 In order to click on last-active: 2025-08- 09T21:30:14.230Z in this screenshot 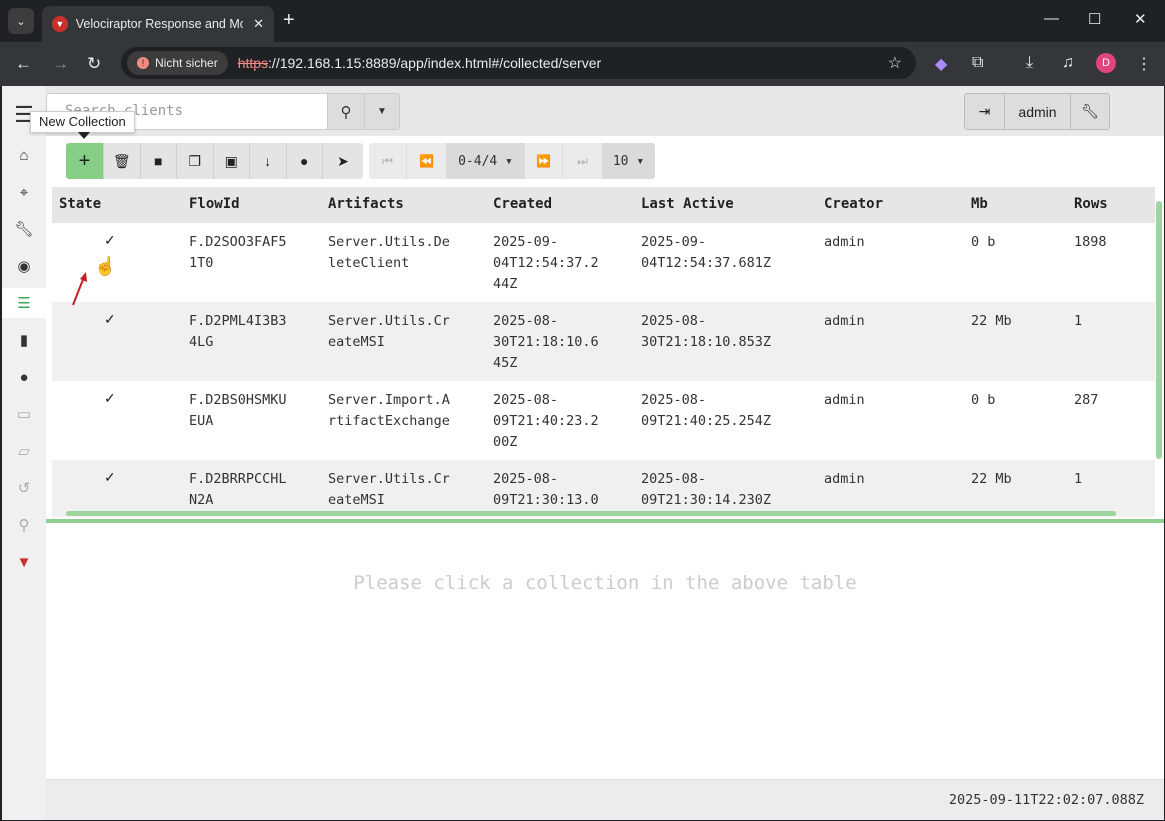, I will do `click(706, 489)`.